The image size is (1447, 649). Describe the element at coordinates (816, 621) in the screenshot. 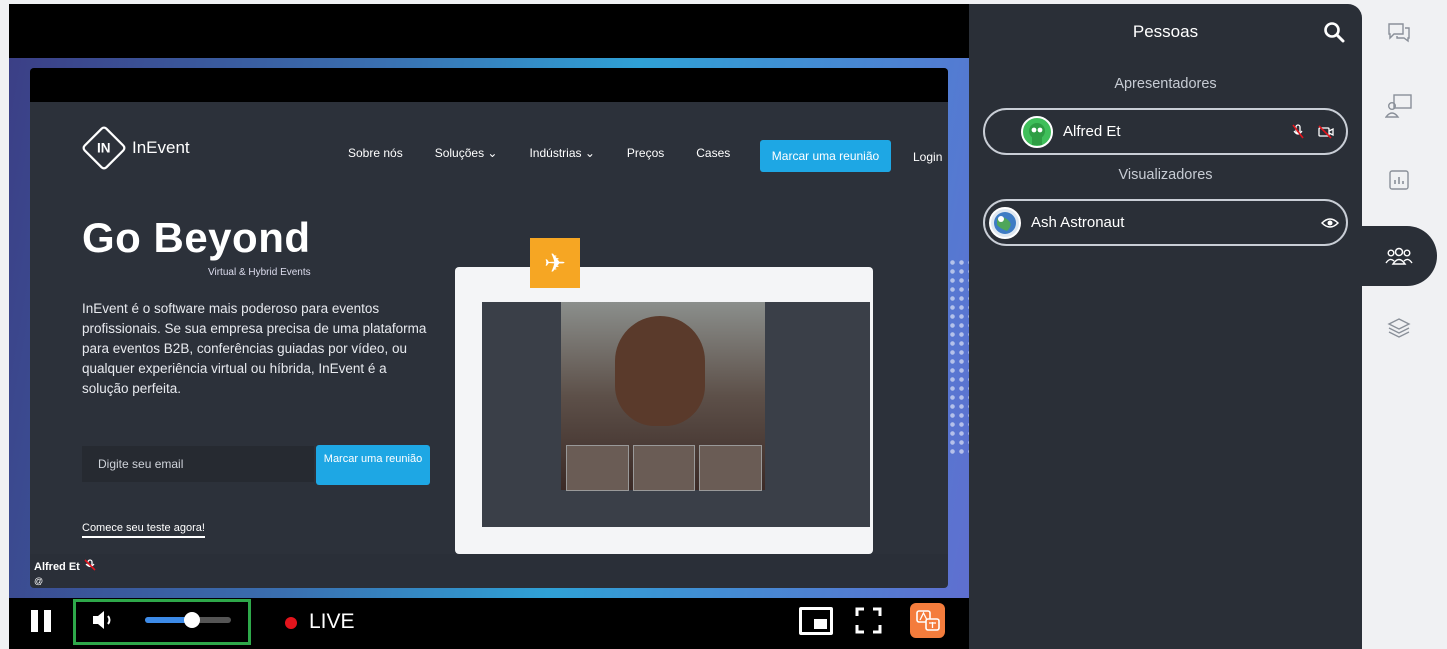

I see `picture-in-picture-icon` at that location.